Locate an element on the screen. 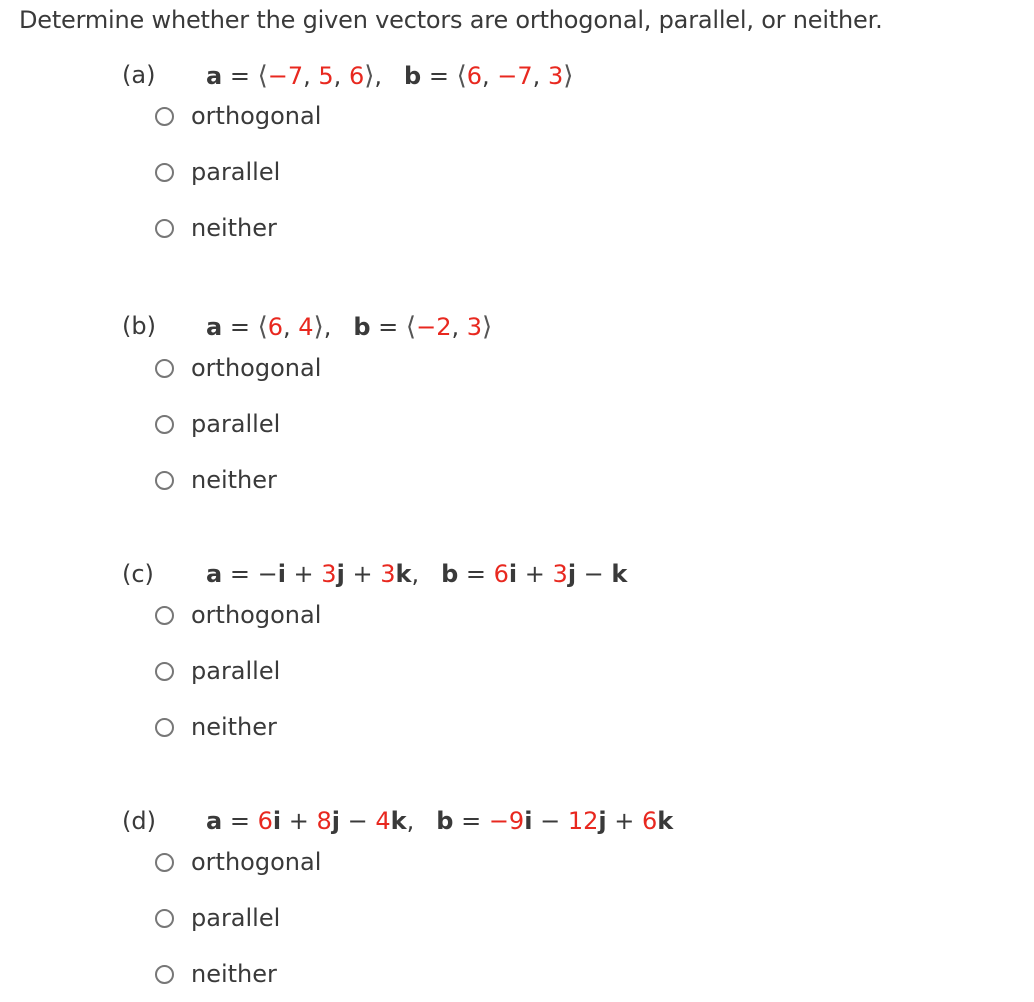  sign: − is located at coordinates (267, 574).